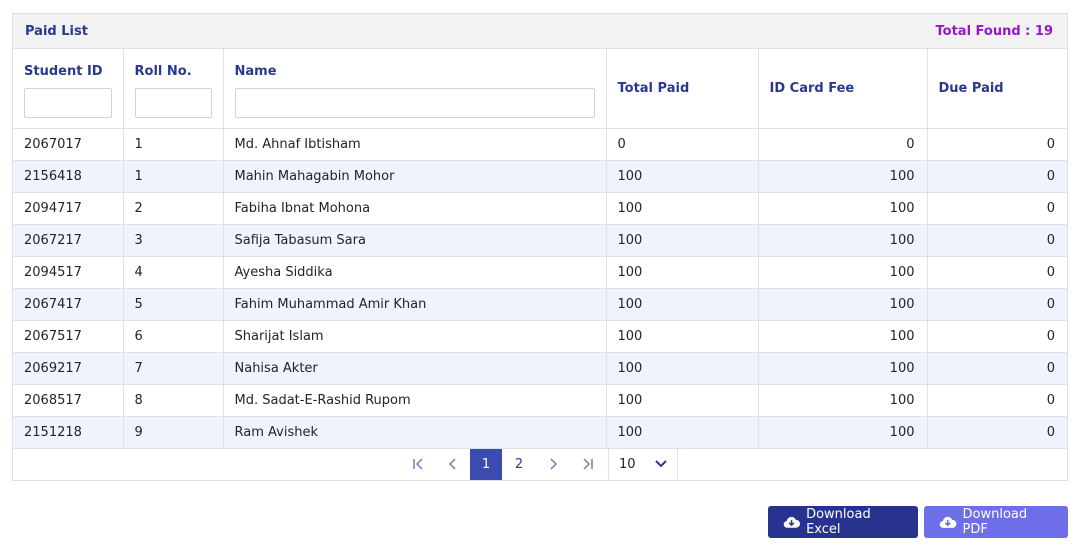 This screenshot has width=1079, height=550. I want to click on prev-page-button, so click(453, 464).